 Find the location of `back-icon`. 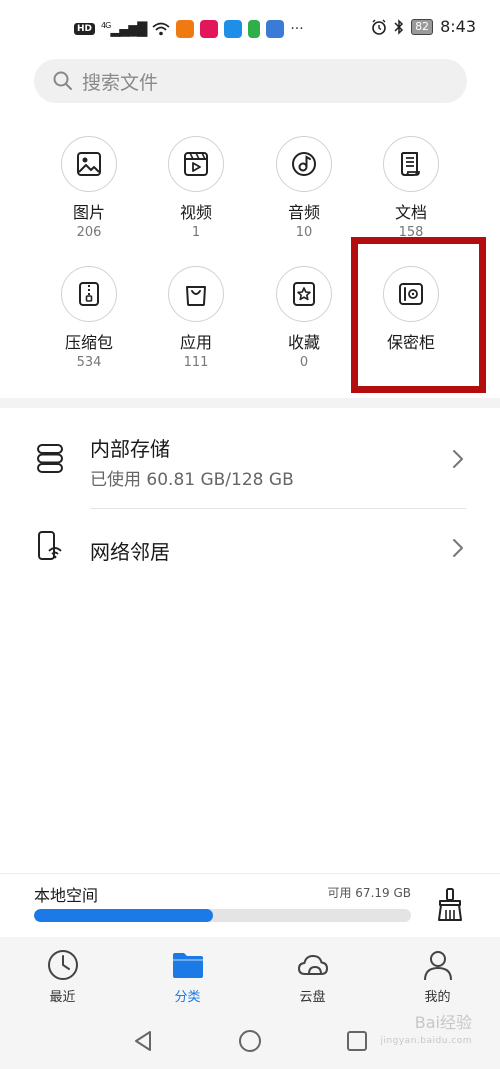

back-icon is located at coordinates (143, 1041).